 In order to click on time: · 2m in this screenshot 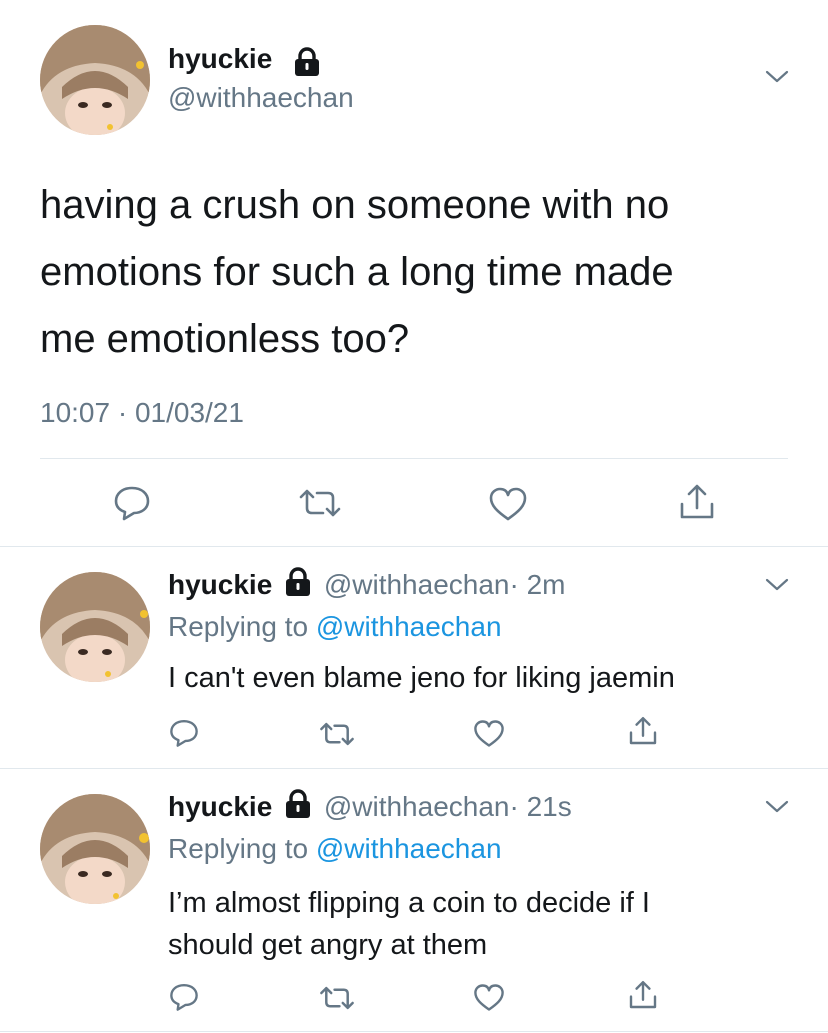, I will do `click(538, 584)`.